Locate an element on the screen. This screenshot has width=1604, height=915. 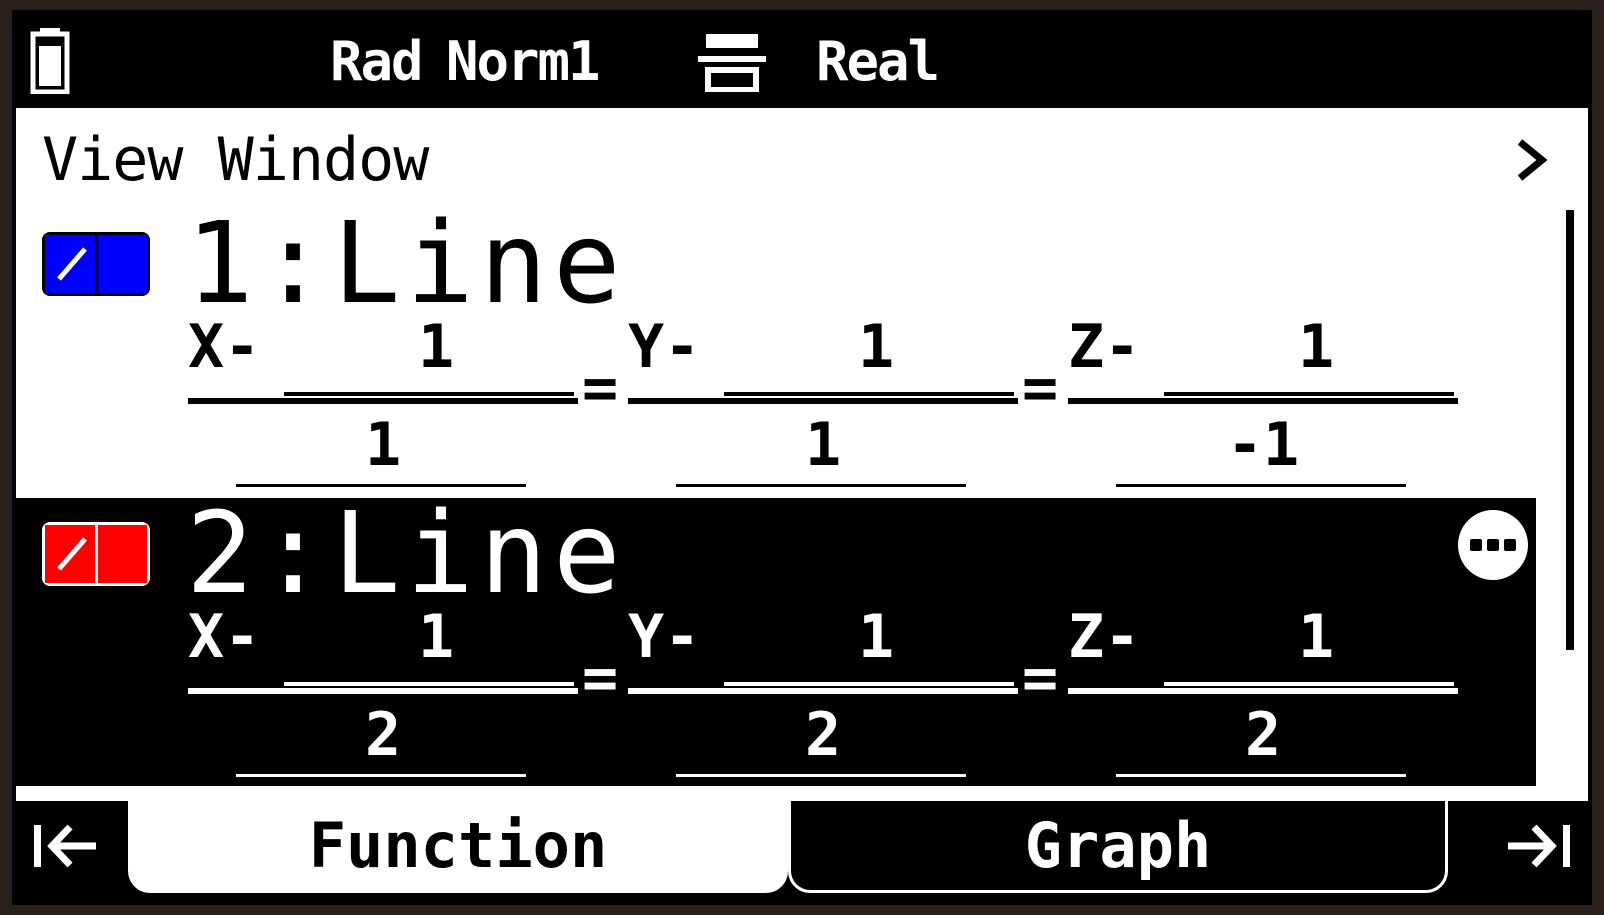
fraction-z: Z- 1 -1 is located at coordinates (1263, 396).